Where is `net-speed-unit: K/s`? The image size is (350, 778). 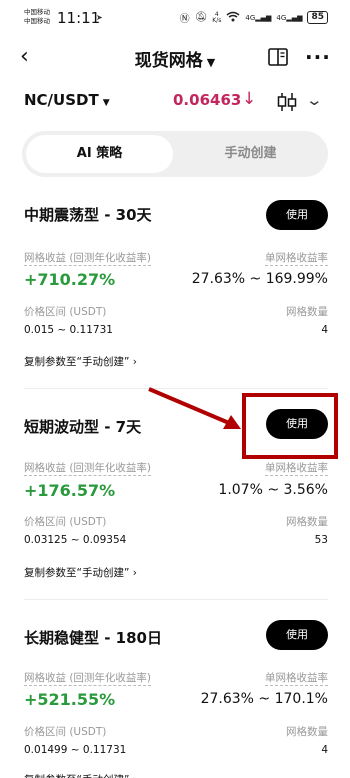
net-speed-unit: K/s is located at coordinates (217, 20).